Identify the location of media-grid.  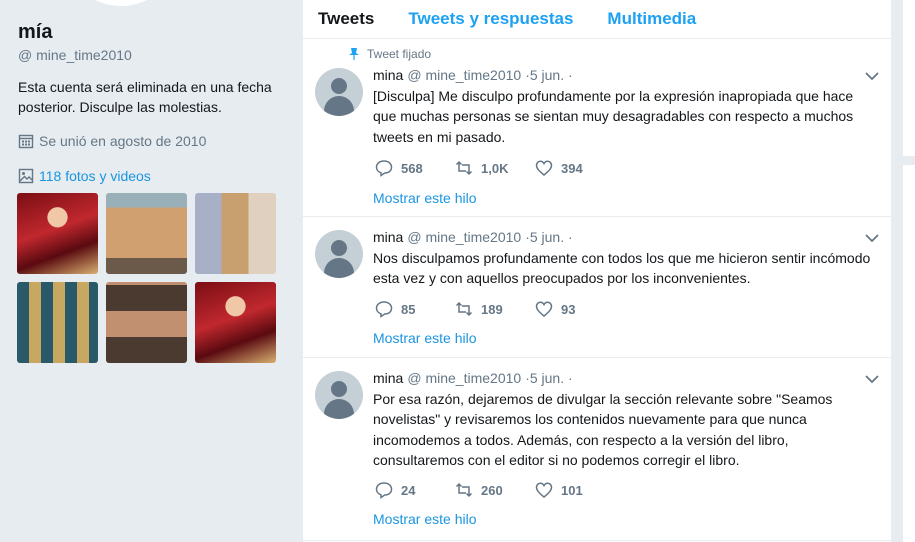
(147, 278).